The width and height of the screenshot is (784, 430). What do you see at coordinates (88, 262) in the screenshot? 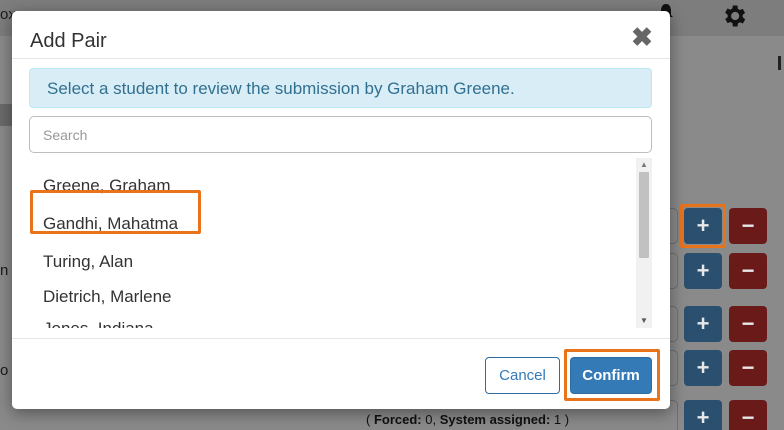
I see `list-item: Turing, Alan` at bounding box center [88, 262].